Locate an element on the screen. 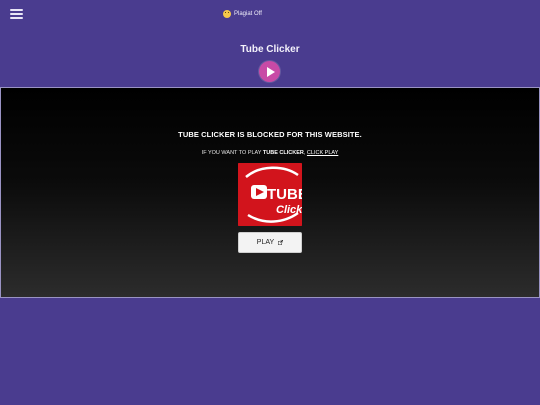 The image size is (540, 405). play-icon is located at coordinates (270, 71).